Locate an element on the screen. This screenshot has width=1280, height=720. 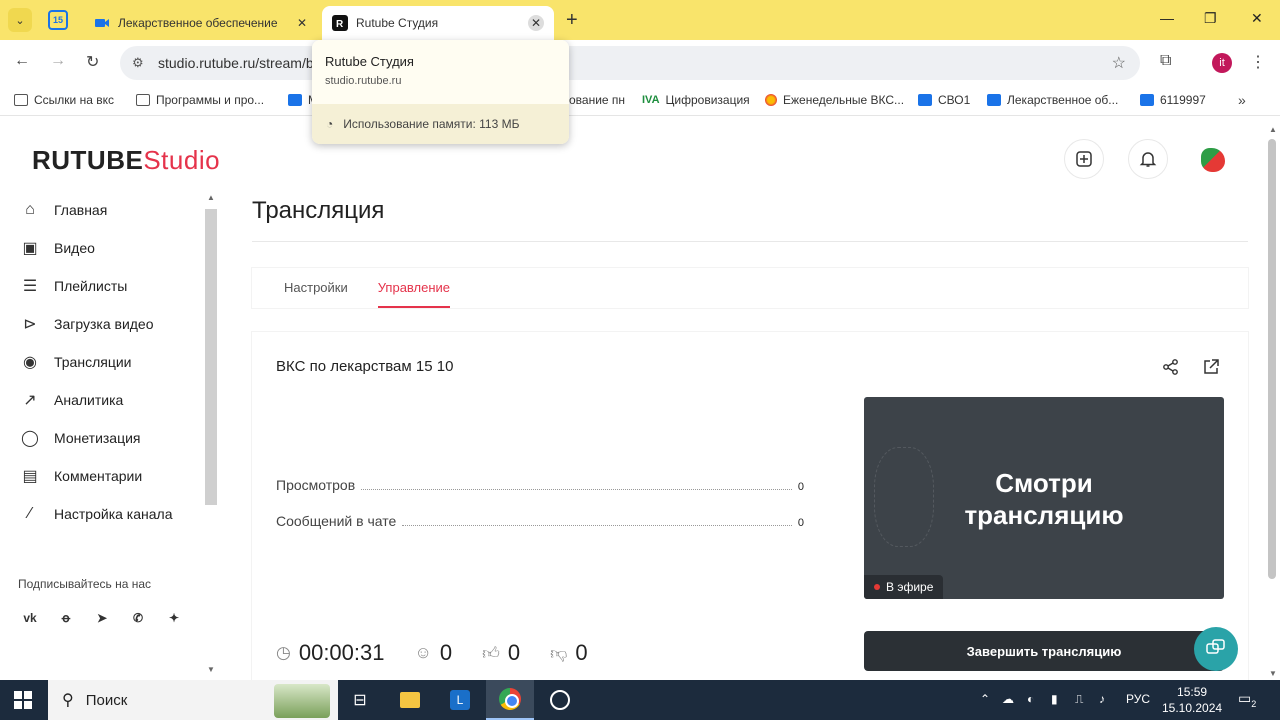
svg-text: R is located at coordinates (340, 24).